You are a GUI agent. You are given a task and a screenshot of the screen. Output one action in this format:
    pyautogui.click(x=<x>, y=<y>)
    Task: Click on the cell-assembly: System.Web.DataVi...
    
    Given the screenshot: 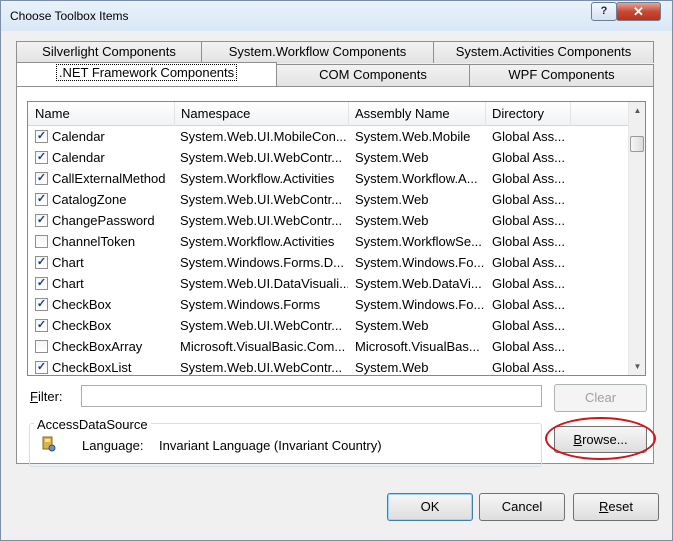 What is the action you would take?
    pyautogui.click(x=418, y=283)
    